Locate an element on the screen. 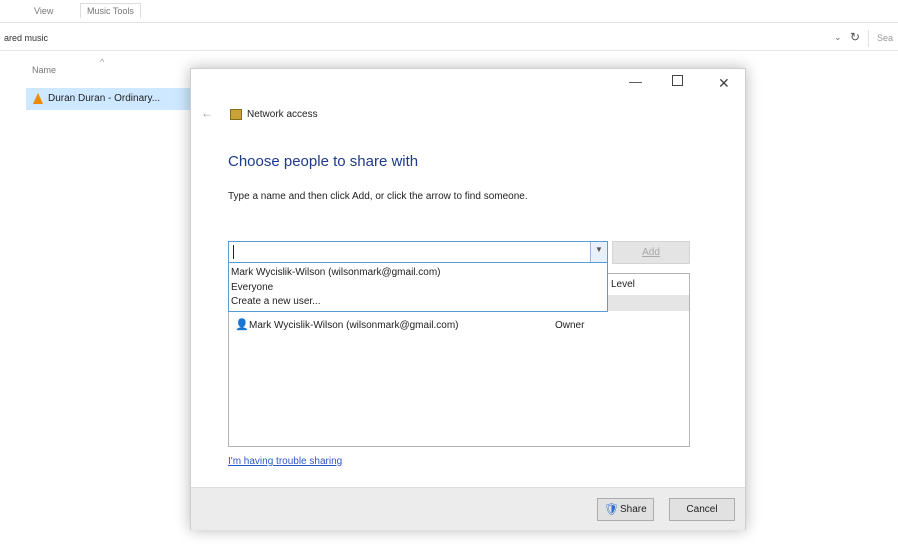 The image size is (898, 550). dropdown-arrow-button: ▼ is located at coordinates (598, 252).